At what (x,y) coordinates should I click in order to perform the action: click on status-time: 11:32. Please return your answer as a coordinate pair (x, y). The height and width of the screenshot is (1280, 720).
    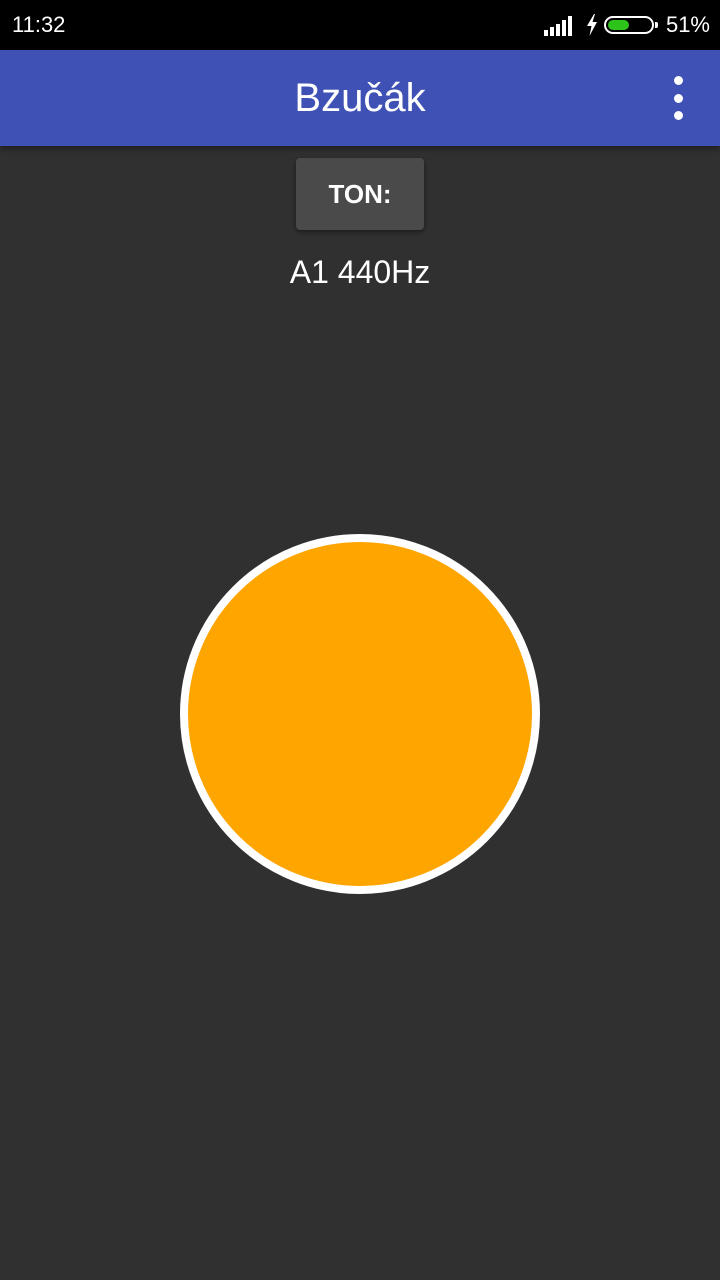
    Looking at the image, I should click on (39, 24).